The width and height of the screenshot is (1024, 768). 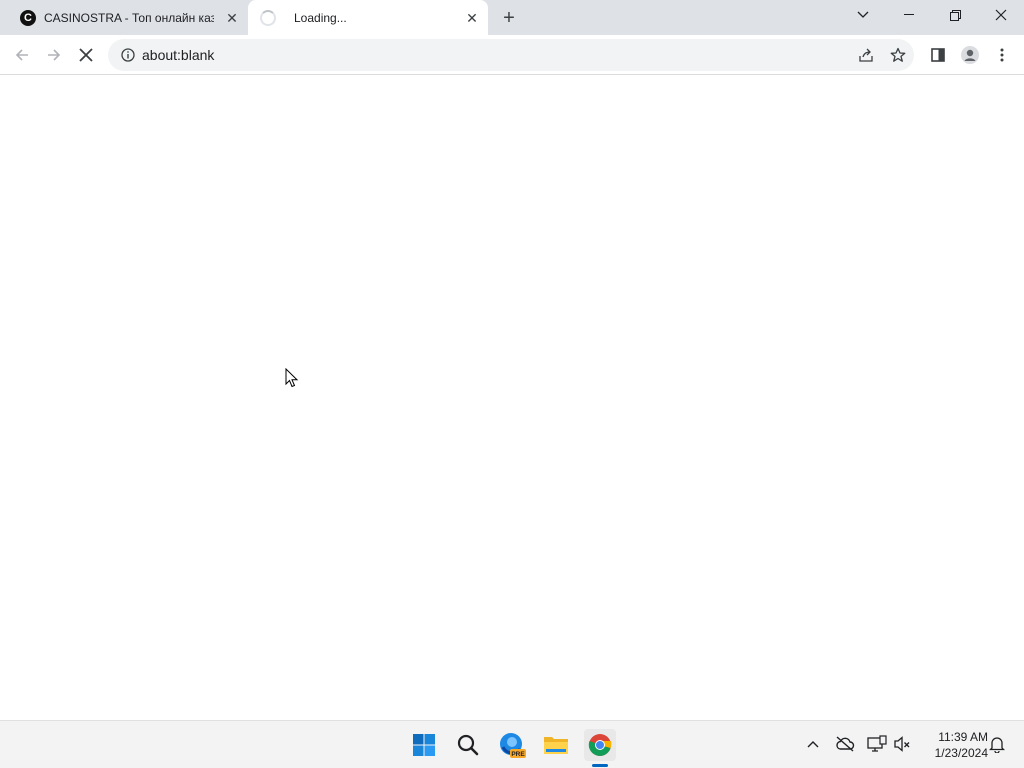 What do you see at coordinates (28, 17) in the screenshot?
I see `casinostra-favicon-icon: C` at bounding box center [28, 17].